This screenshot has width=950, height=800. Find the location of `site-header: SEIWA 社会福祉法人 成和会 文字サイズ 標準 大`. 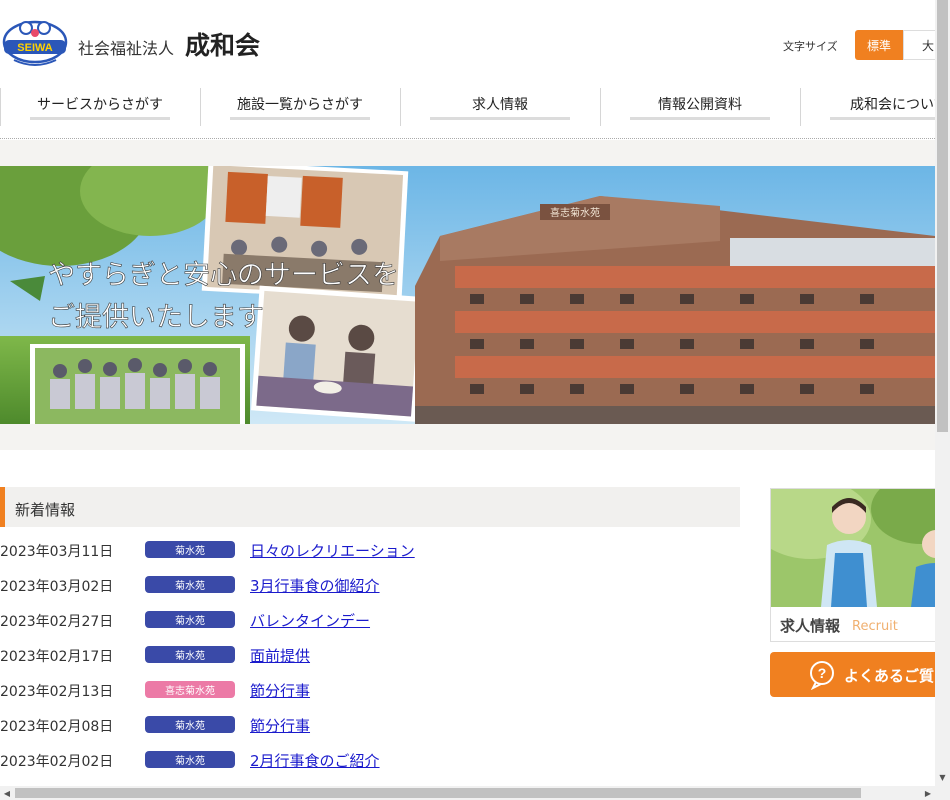

site-header: SEIWA 社会福祉法人 成和会 文字サイズ 標準 大 is located at coordinates (467, 44).